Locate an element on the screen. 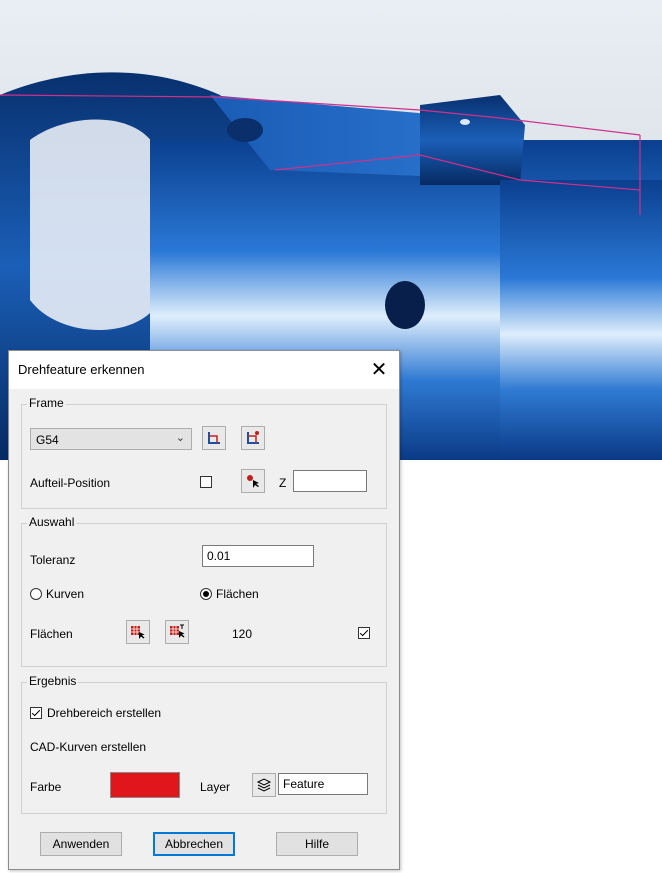 This screenshot has height=873, width=662. face-select-alt-icon is located at coordinates (177, 632).